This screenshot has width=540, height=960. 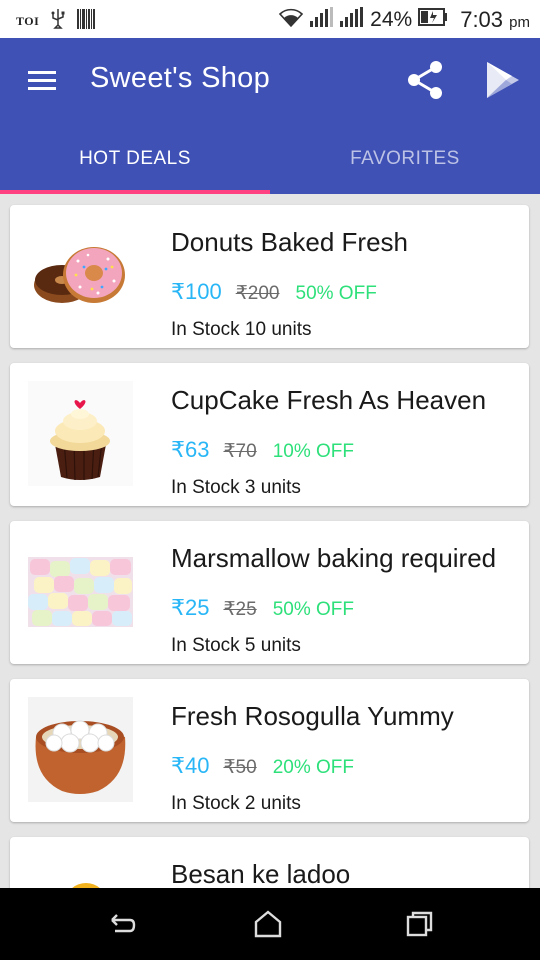 I want to click on home-icon, so click(x=268, y=924).